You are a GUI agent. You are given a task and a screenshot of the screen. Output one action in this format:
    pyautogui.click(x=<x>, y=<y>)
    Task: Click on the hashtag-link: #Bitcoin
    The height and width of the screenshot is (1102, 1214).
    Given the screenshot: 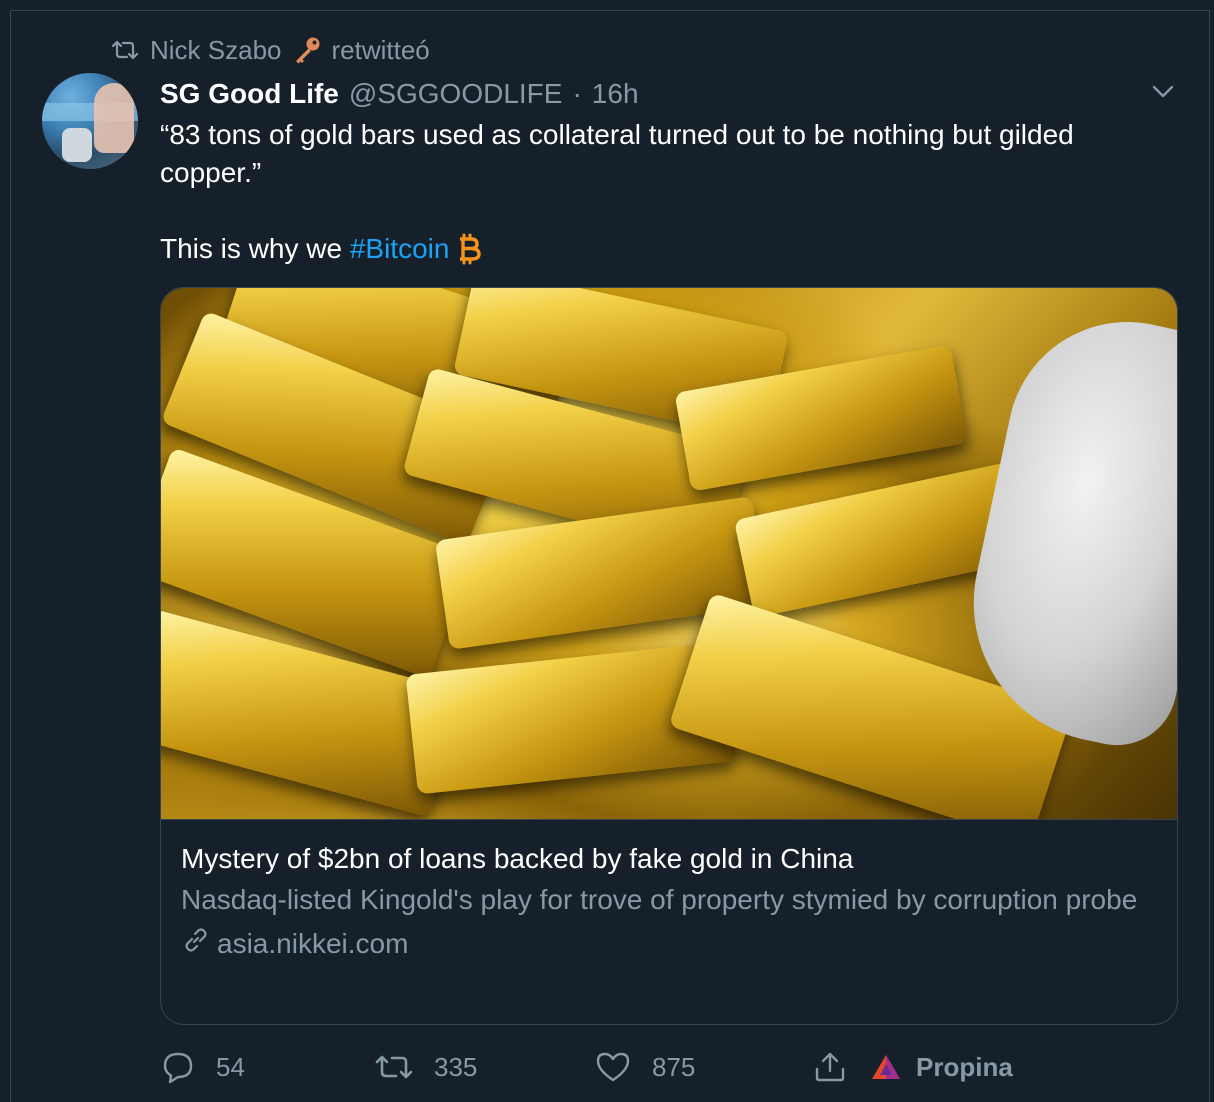 What is the action you would take?
    pyautogui.click(x=400, y=249)
    